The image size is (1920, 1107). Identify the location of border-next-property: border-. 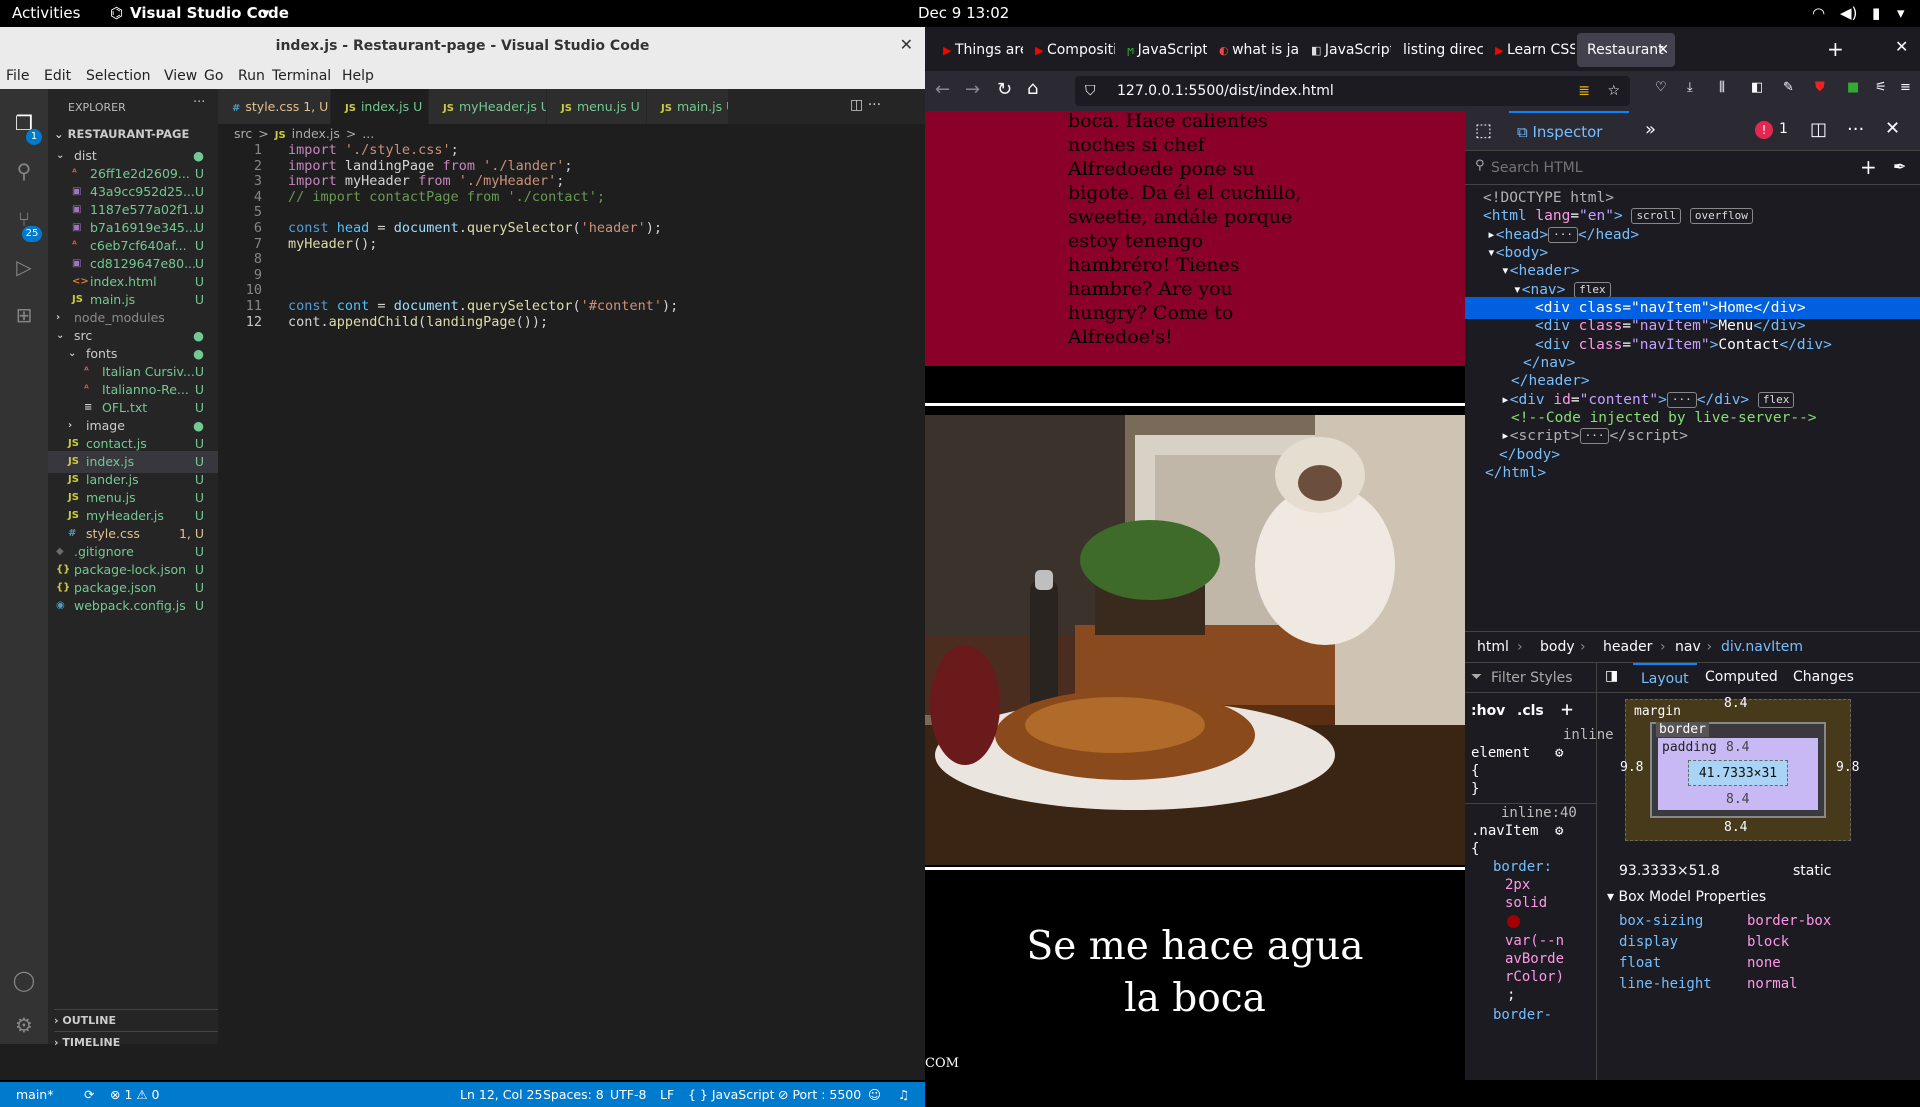
(1522, 1015).